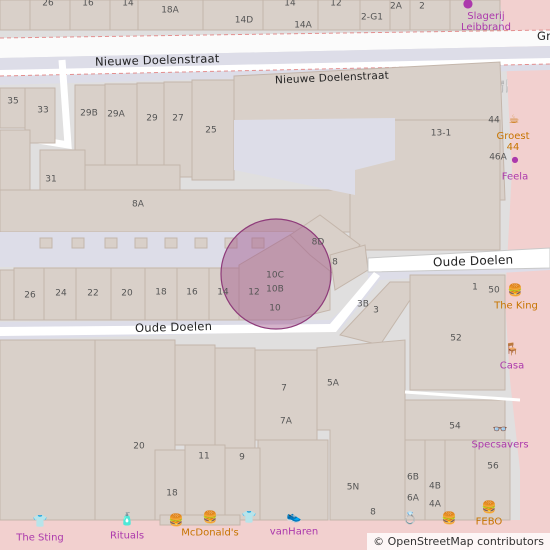 The image size is (550, 550). Describe the element at coordinates (493, 466) in the screenshot. I see `house-number: 56` at that location.